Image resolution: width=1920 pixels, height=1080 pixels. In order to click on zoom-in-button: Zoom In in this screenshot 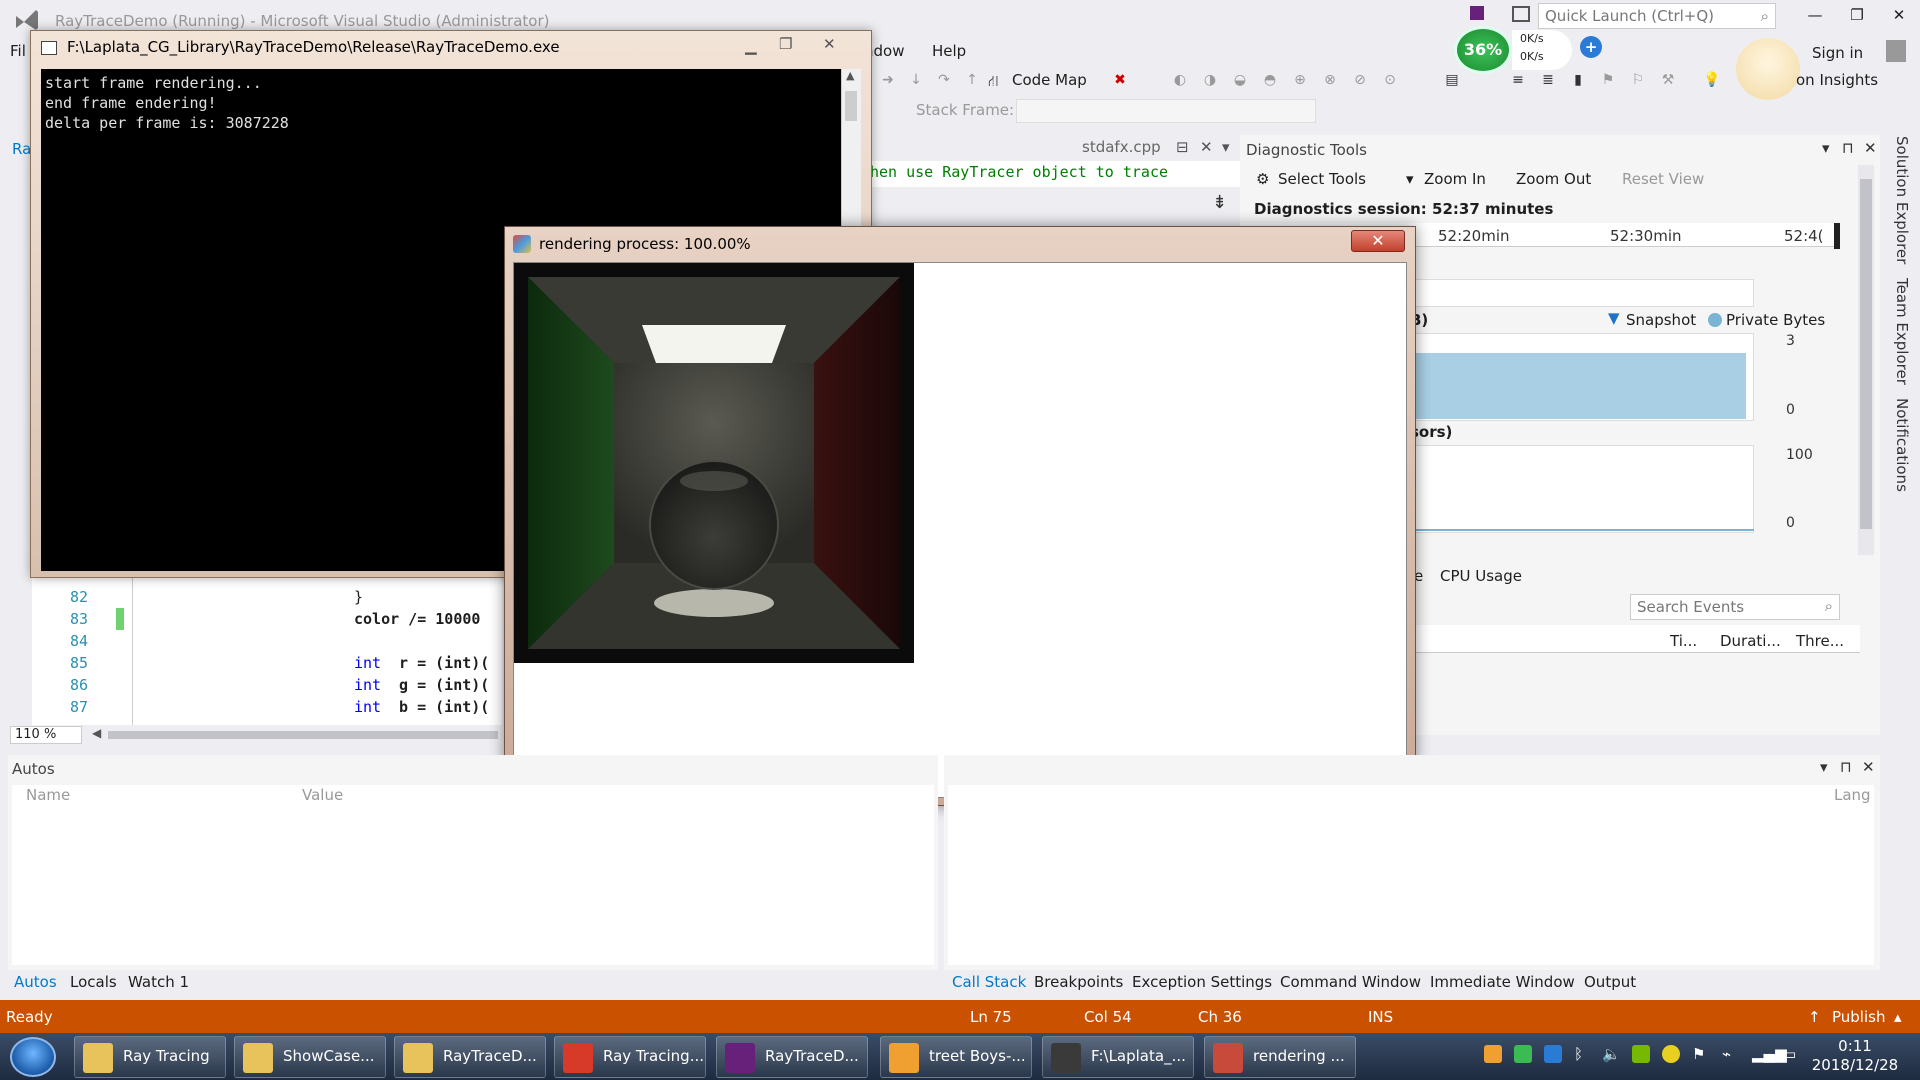, I will do `click(1455, 179)`.